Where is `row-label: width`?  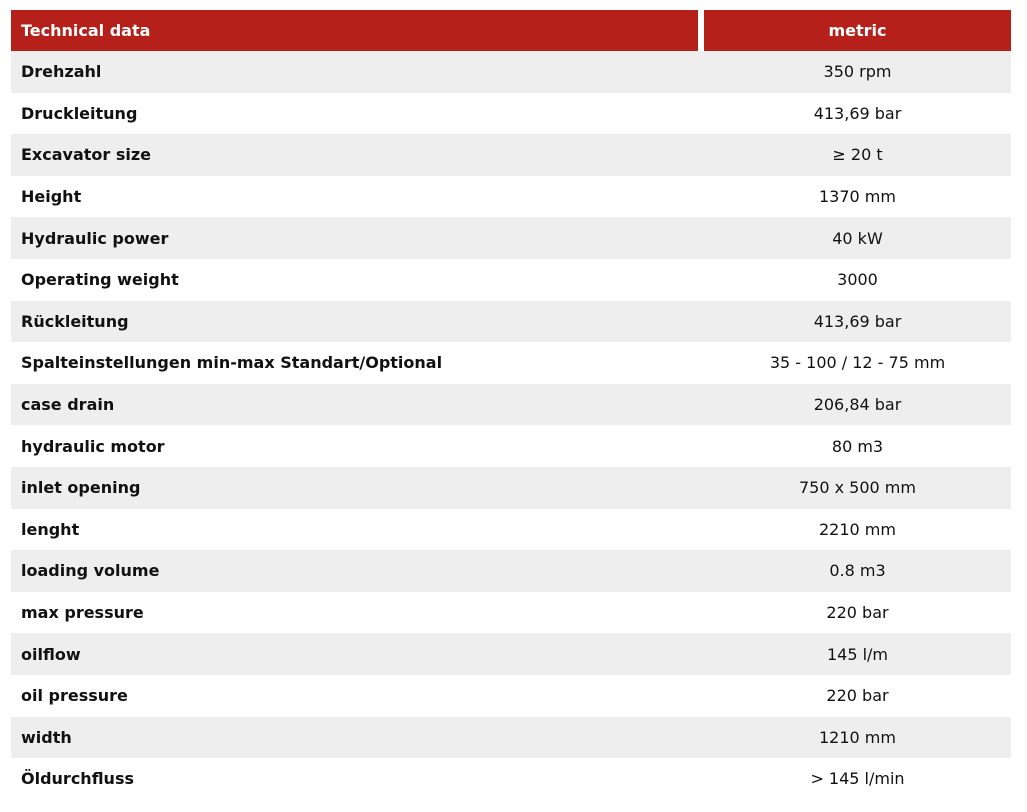
row-label: width is located at coordinates (46, 737).